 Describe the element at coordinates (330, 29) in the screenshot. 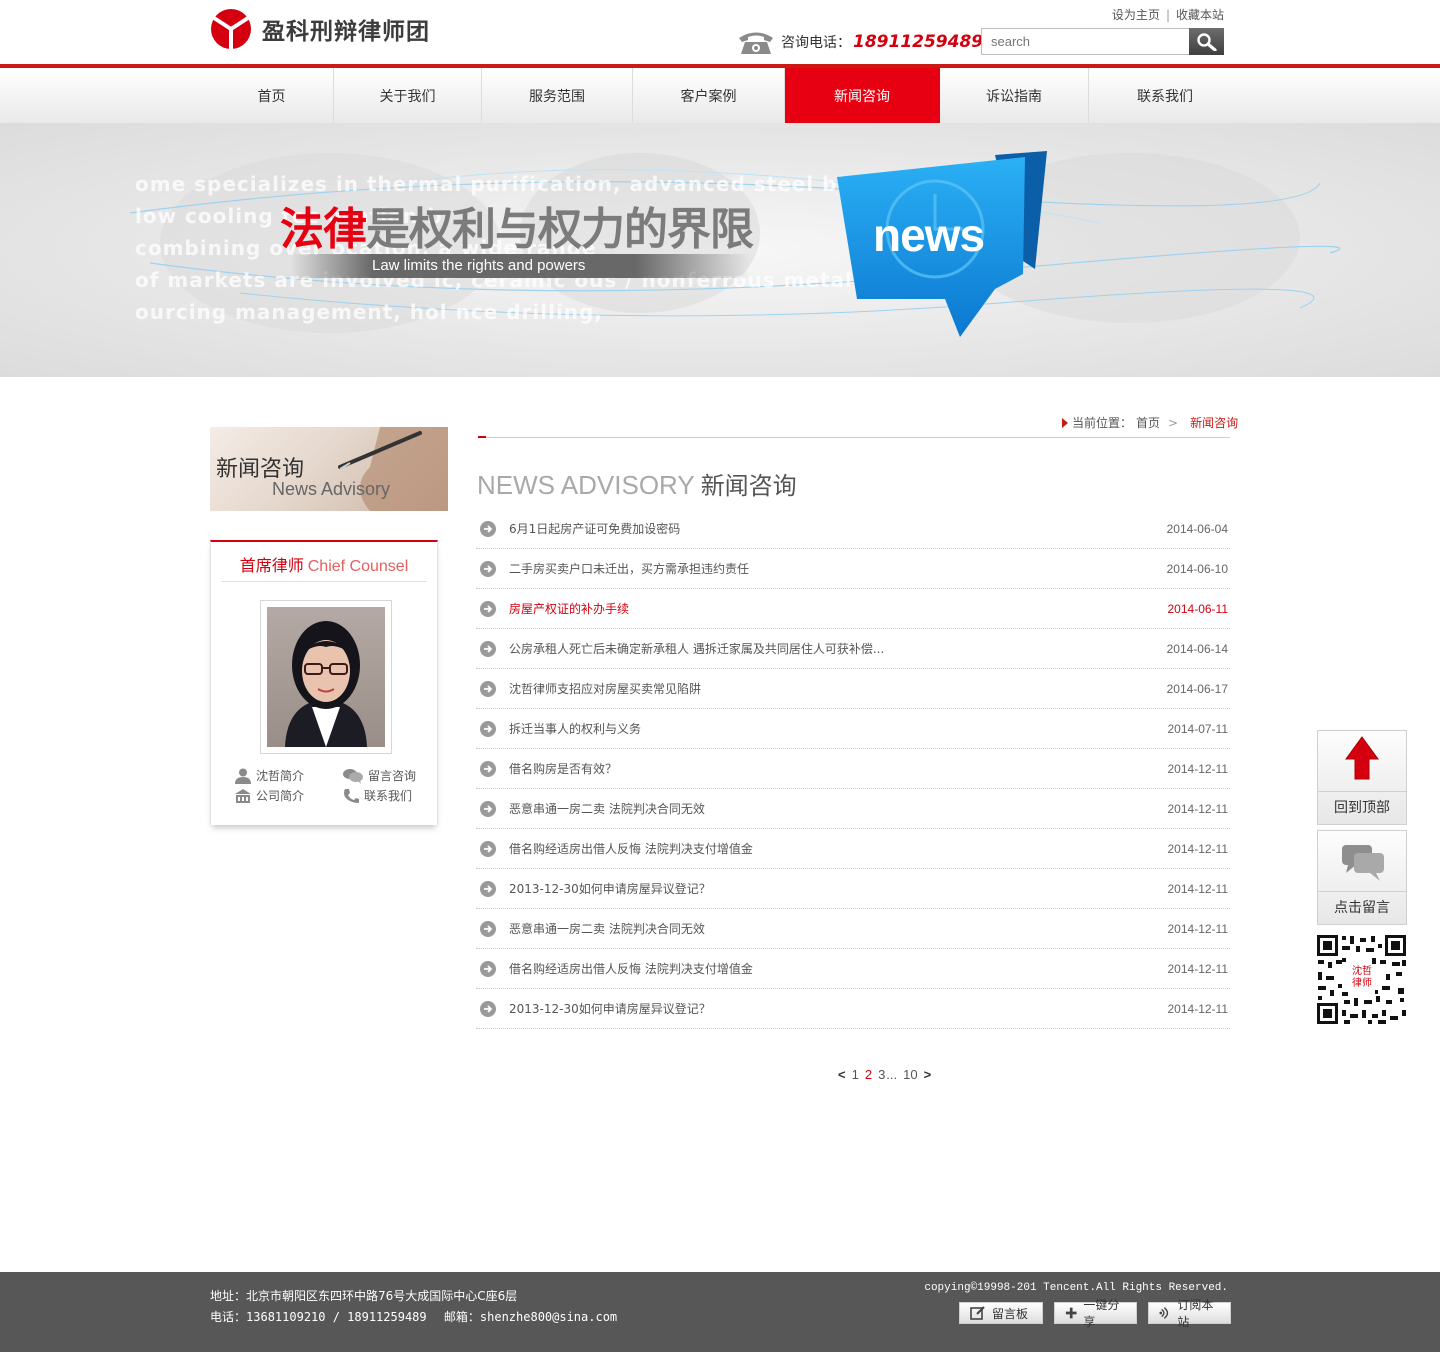

I see `logo: 盈科刑辩律师团` at that location.